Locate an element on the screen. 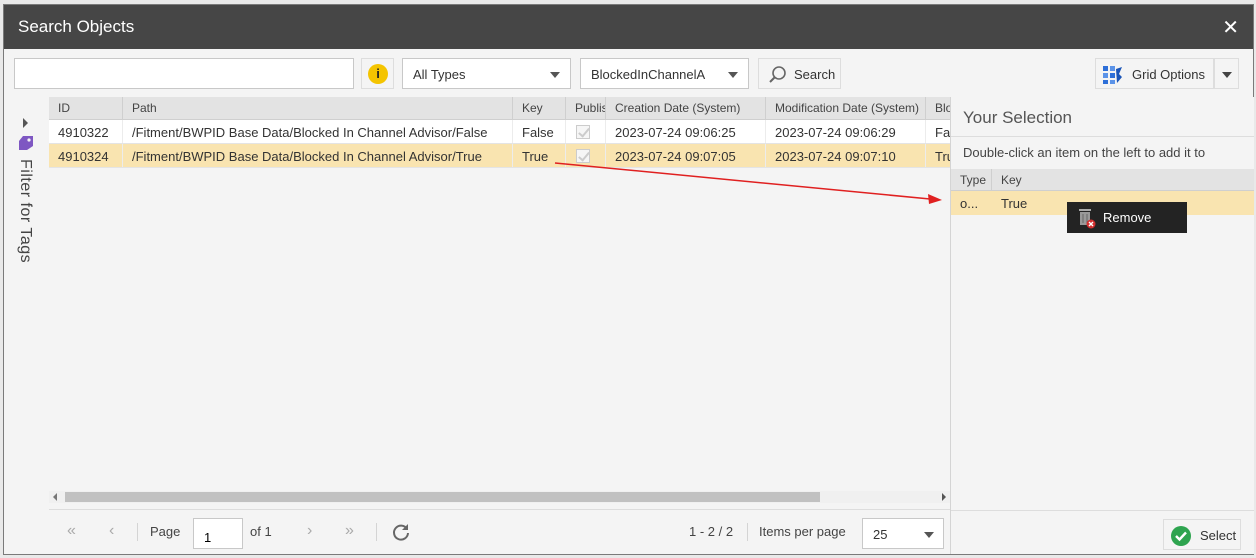 This screenshot has width=1256, height=558. selection-grid-header: Type Key is located at coordinates (1102, 180).